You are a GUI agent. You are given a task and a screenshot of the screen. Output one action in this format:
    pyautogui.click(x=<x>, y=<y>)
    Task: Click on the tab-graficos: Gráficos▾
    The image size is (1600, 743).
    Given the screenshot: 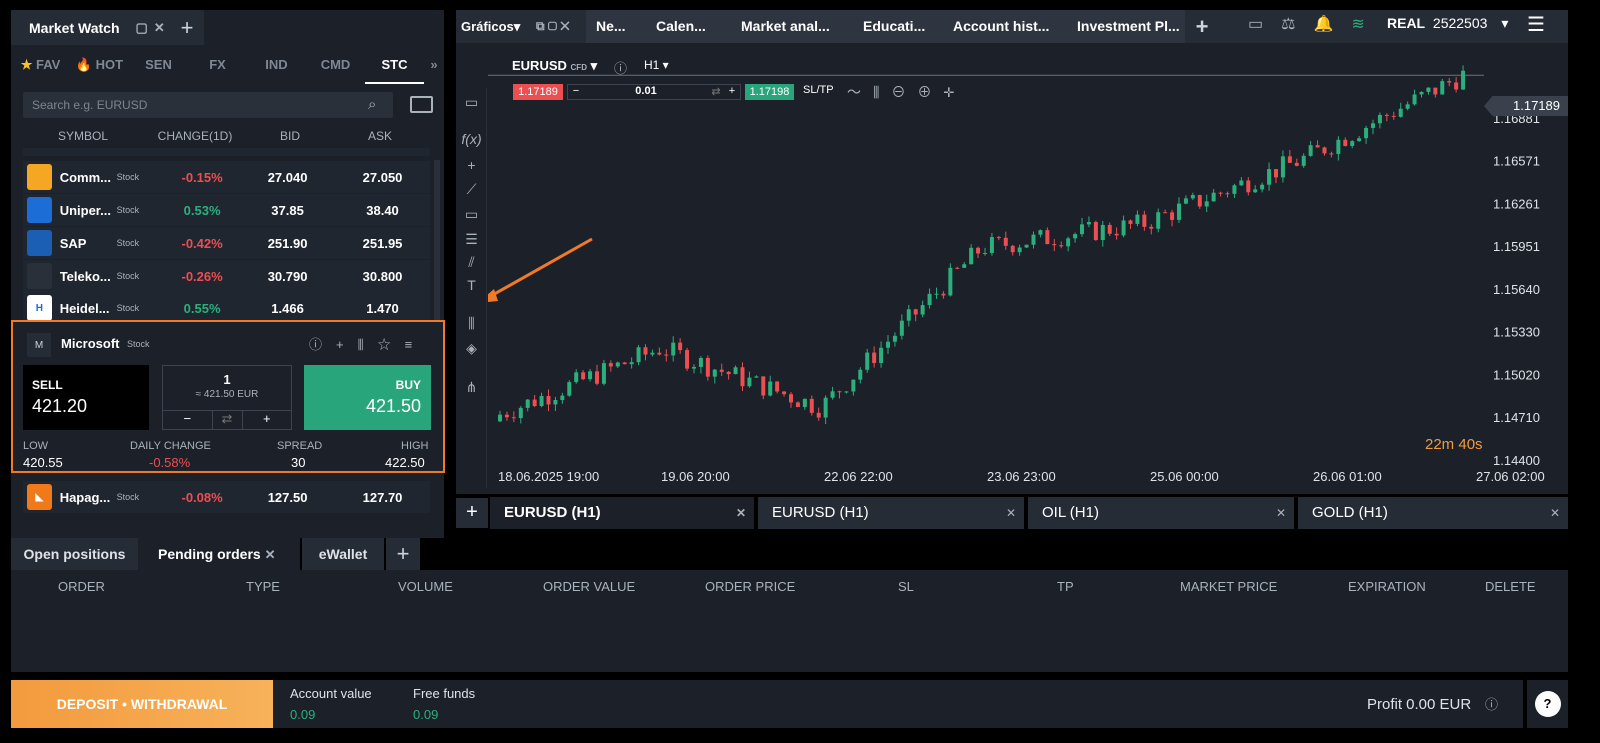 What is the action you would take?
    pyautogui.click(x=496, y=26)
    